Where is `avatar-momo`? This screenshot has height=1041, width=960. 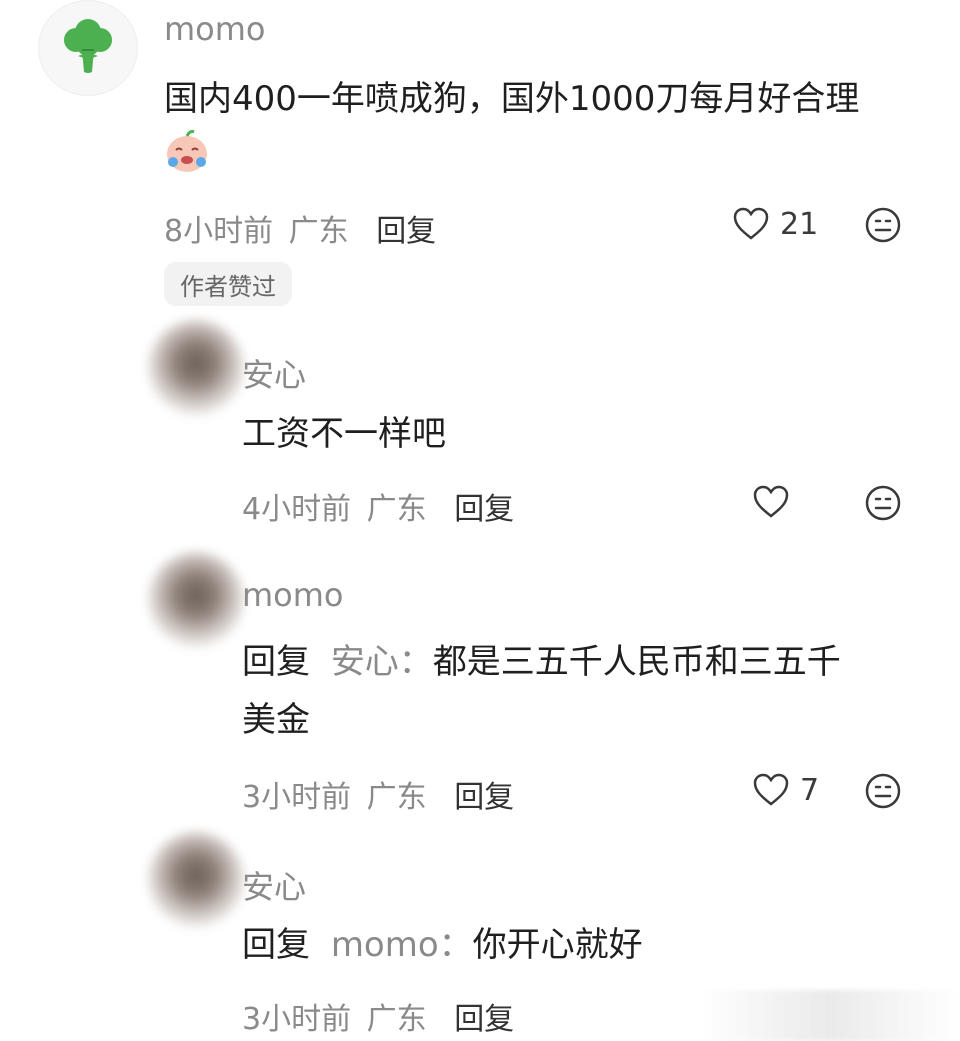
avatar-momo is located at coordinates (88, 48).